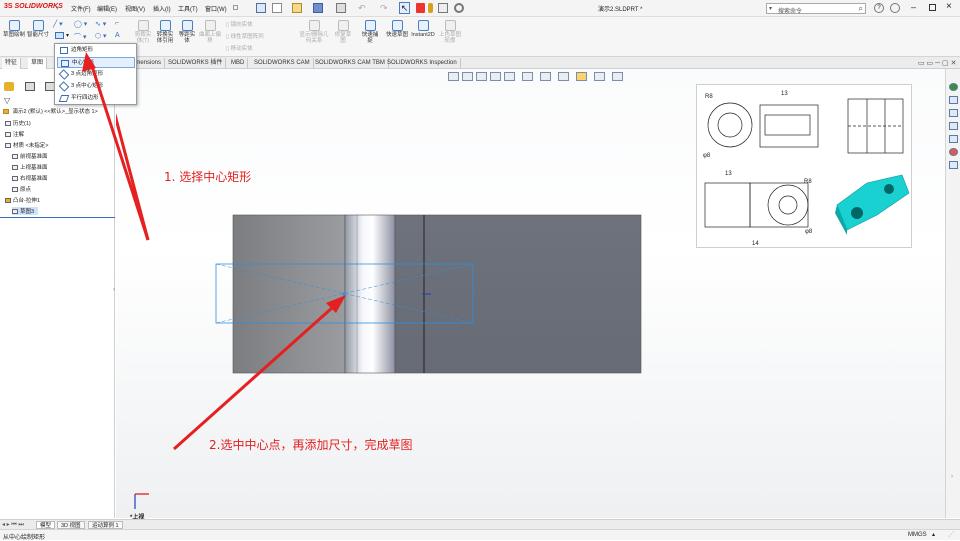 The width and height of the screenshot is (960, 541). What do you see at coordinates (239, 24) in the screenshot?
I see `mirror-button: ▯ 镜向实体` at bounding box center [239, 24].